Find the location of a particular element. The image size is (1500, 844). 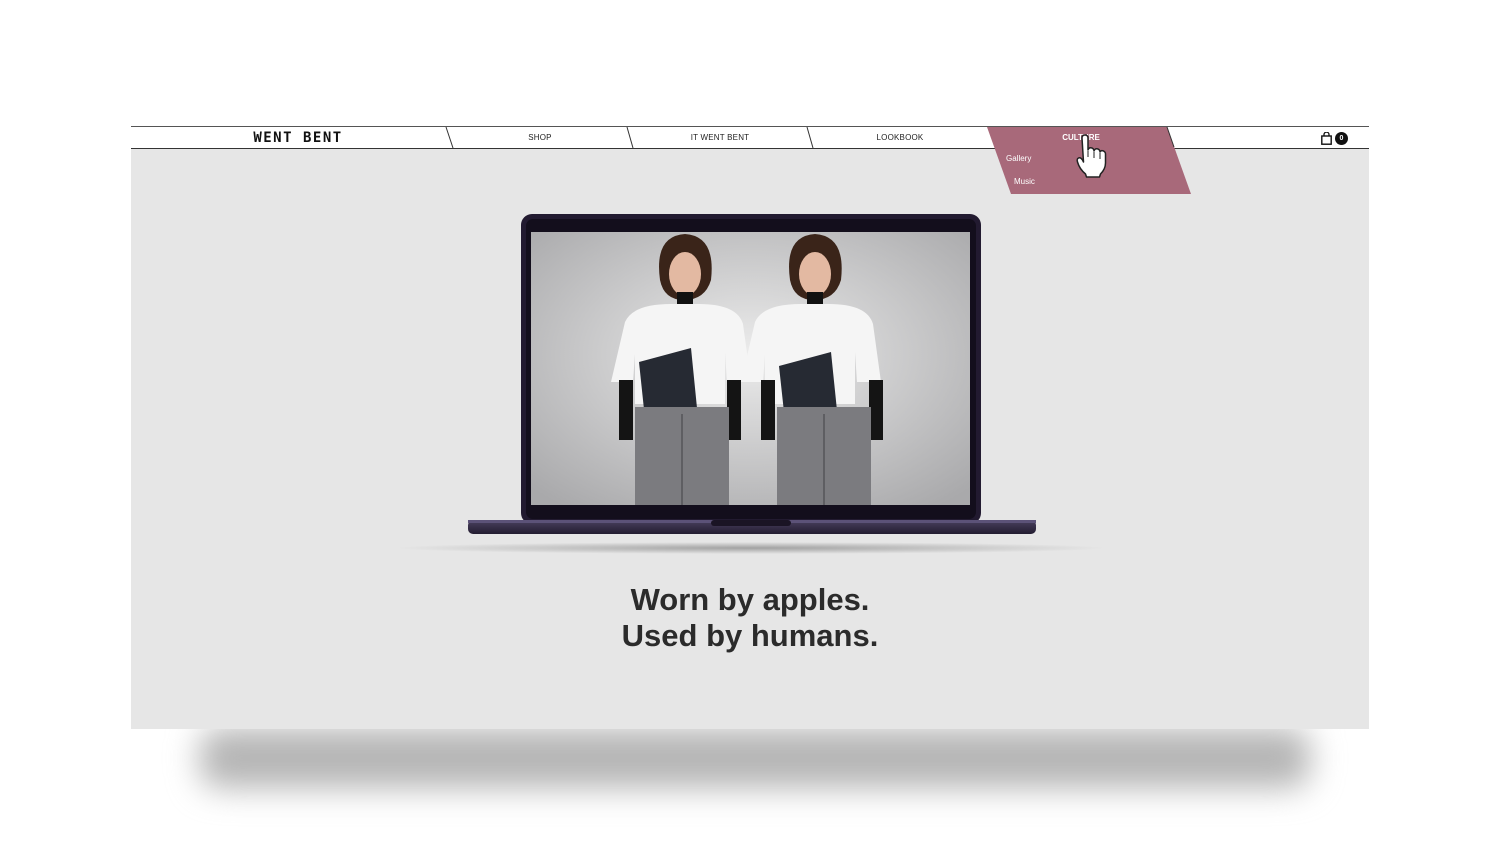

dropdown-item-music: Music is located at coordinates (1024, 181).